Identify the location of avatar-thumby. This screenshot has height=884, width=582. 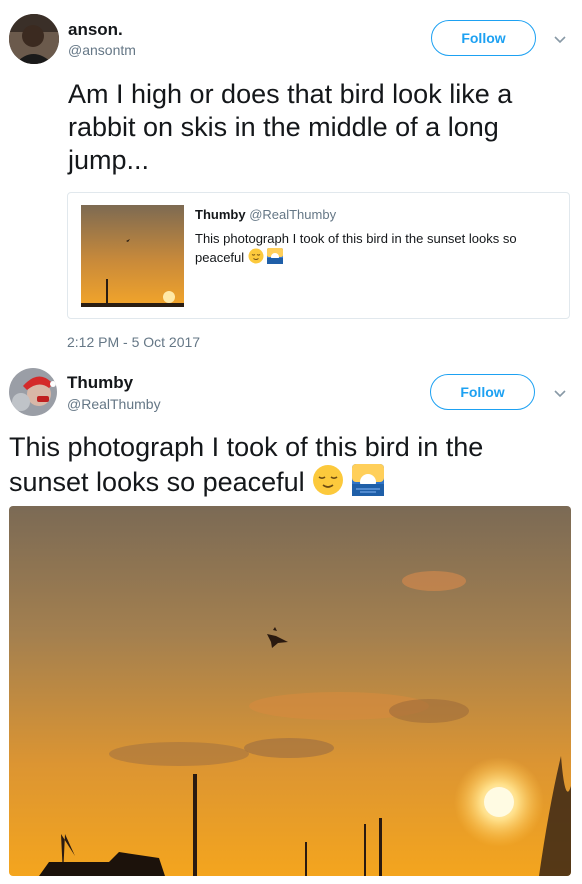
(33, 392).